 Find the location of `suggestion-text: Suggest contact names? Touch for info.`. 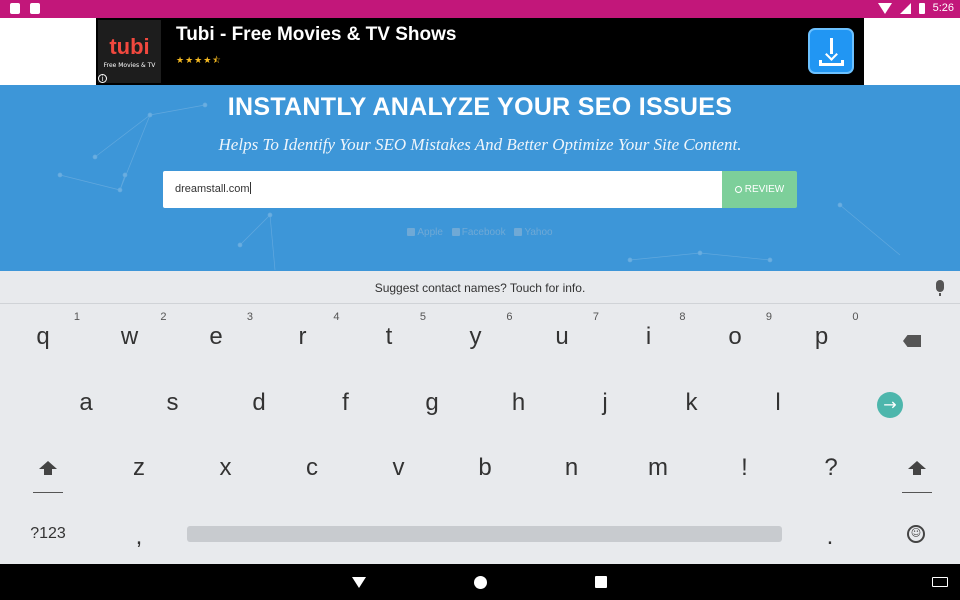

suggestion-text: Suggest contact names? Touch for info. is located at coordinates (480, 288).